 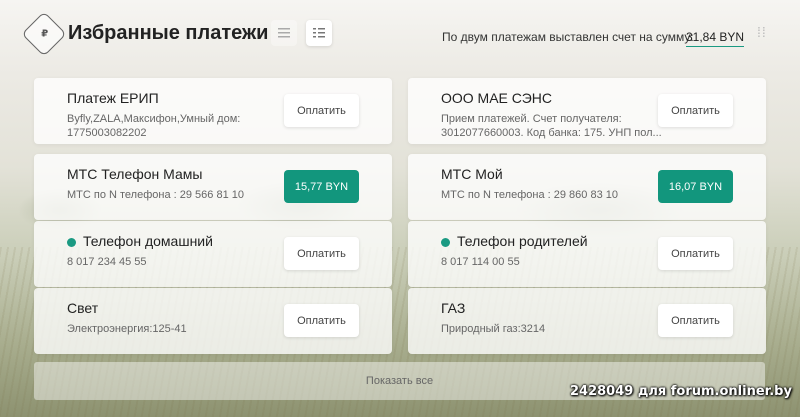 I want to click on list-view-button, so click(x=284, y=33).